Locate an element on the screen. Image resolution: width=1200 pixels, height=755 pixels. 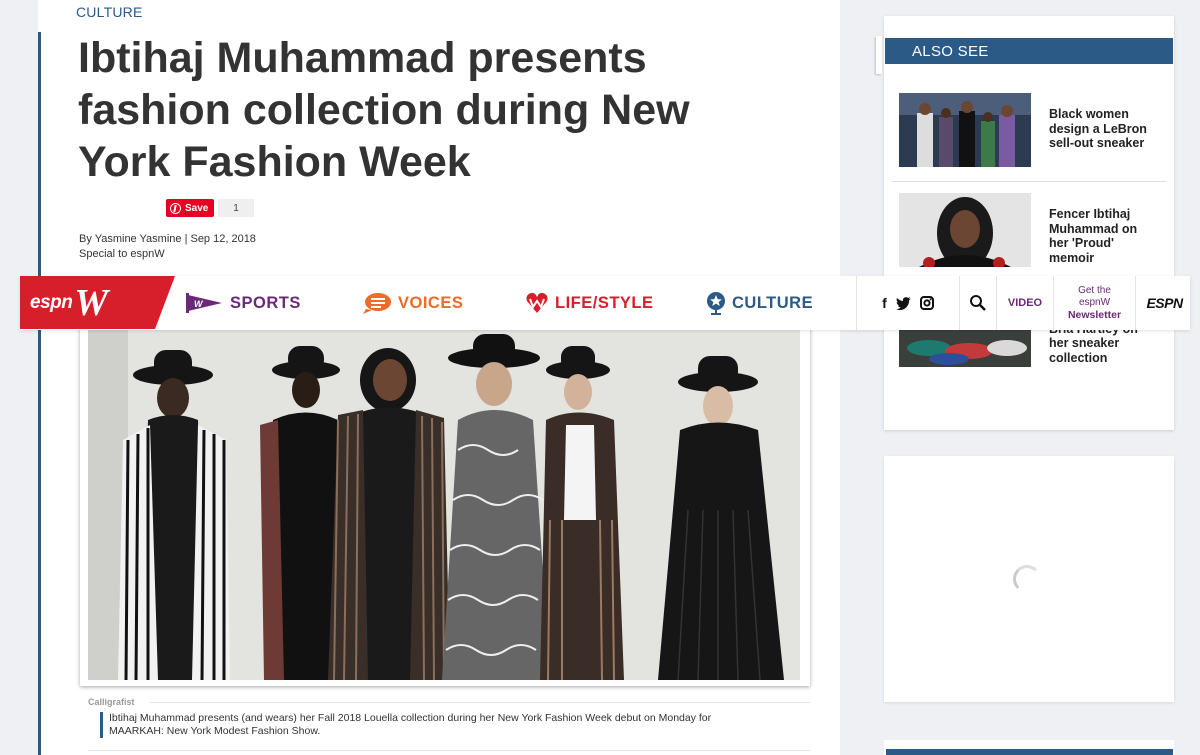
pennant-icon: W is located at coordinates (204, 303).